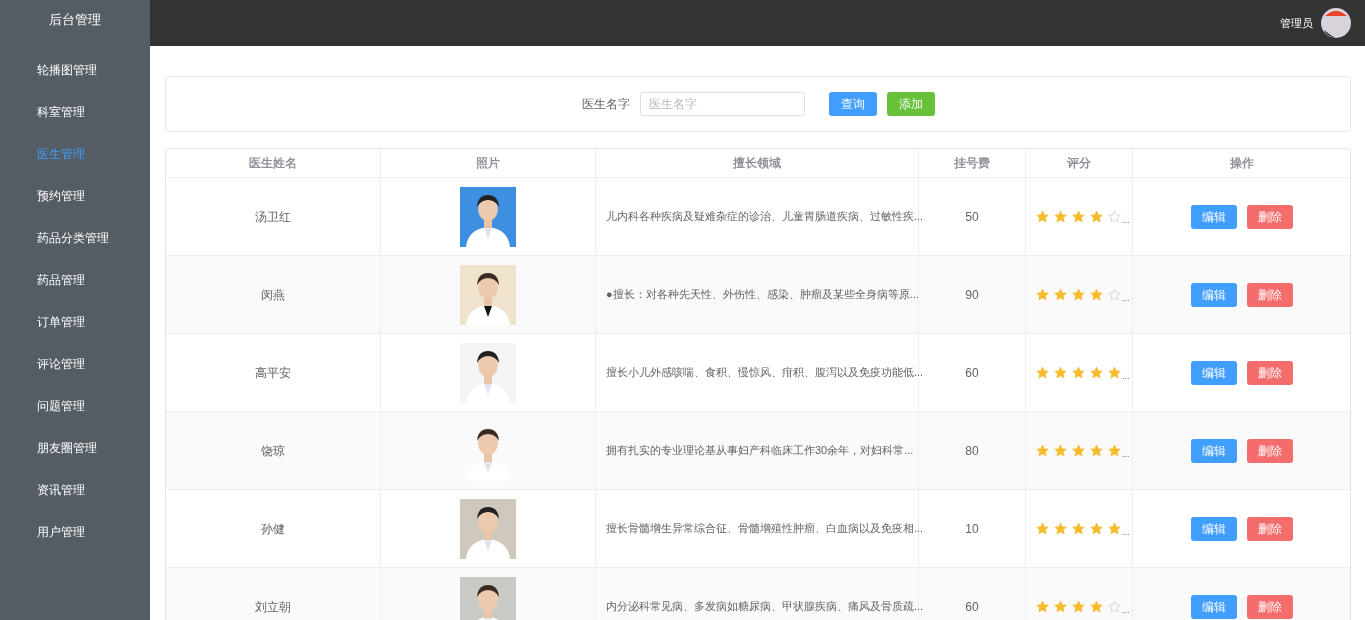  I want to click on table-cell: 汤卫红, so click(273, 216).